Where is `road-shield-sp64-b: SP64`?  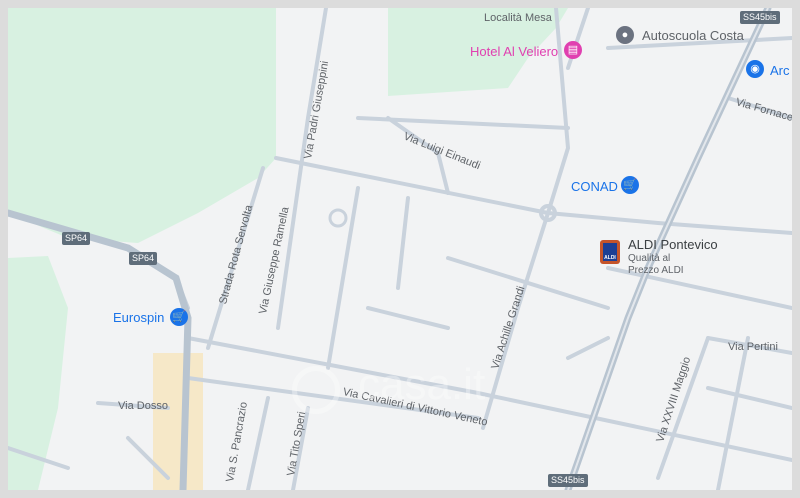 road-shield-sp64-b: SP64 is located at coordinates (143, 258).